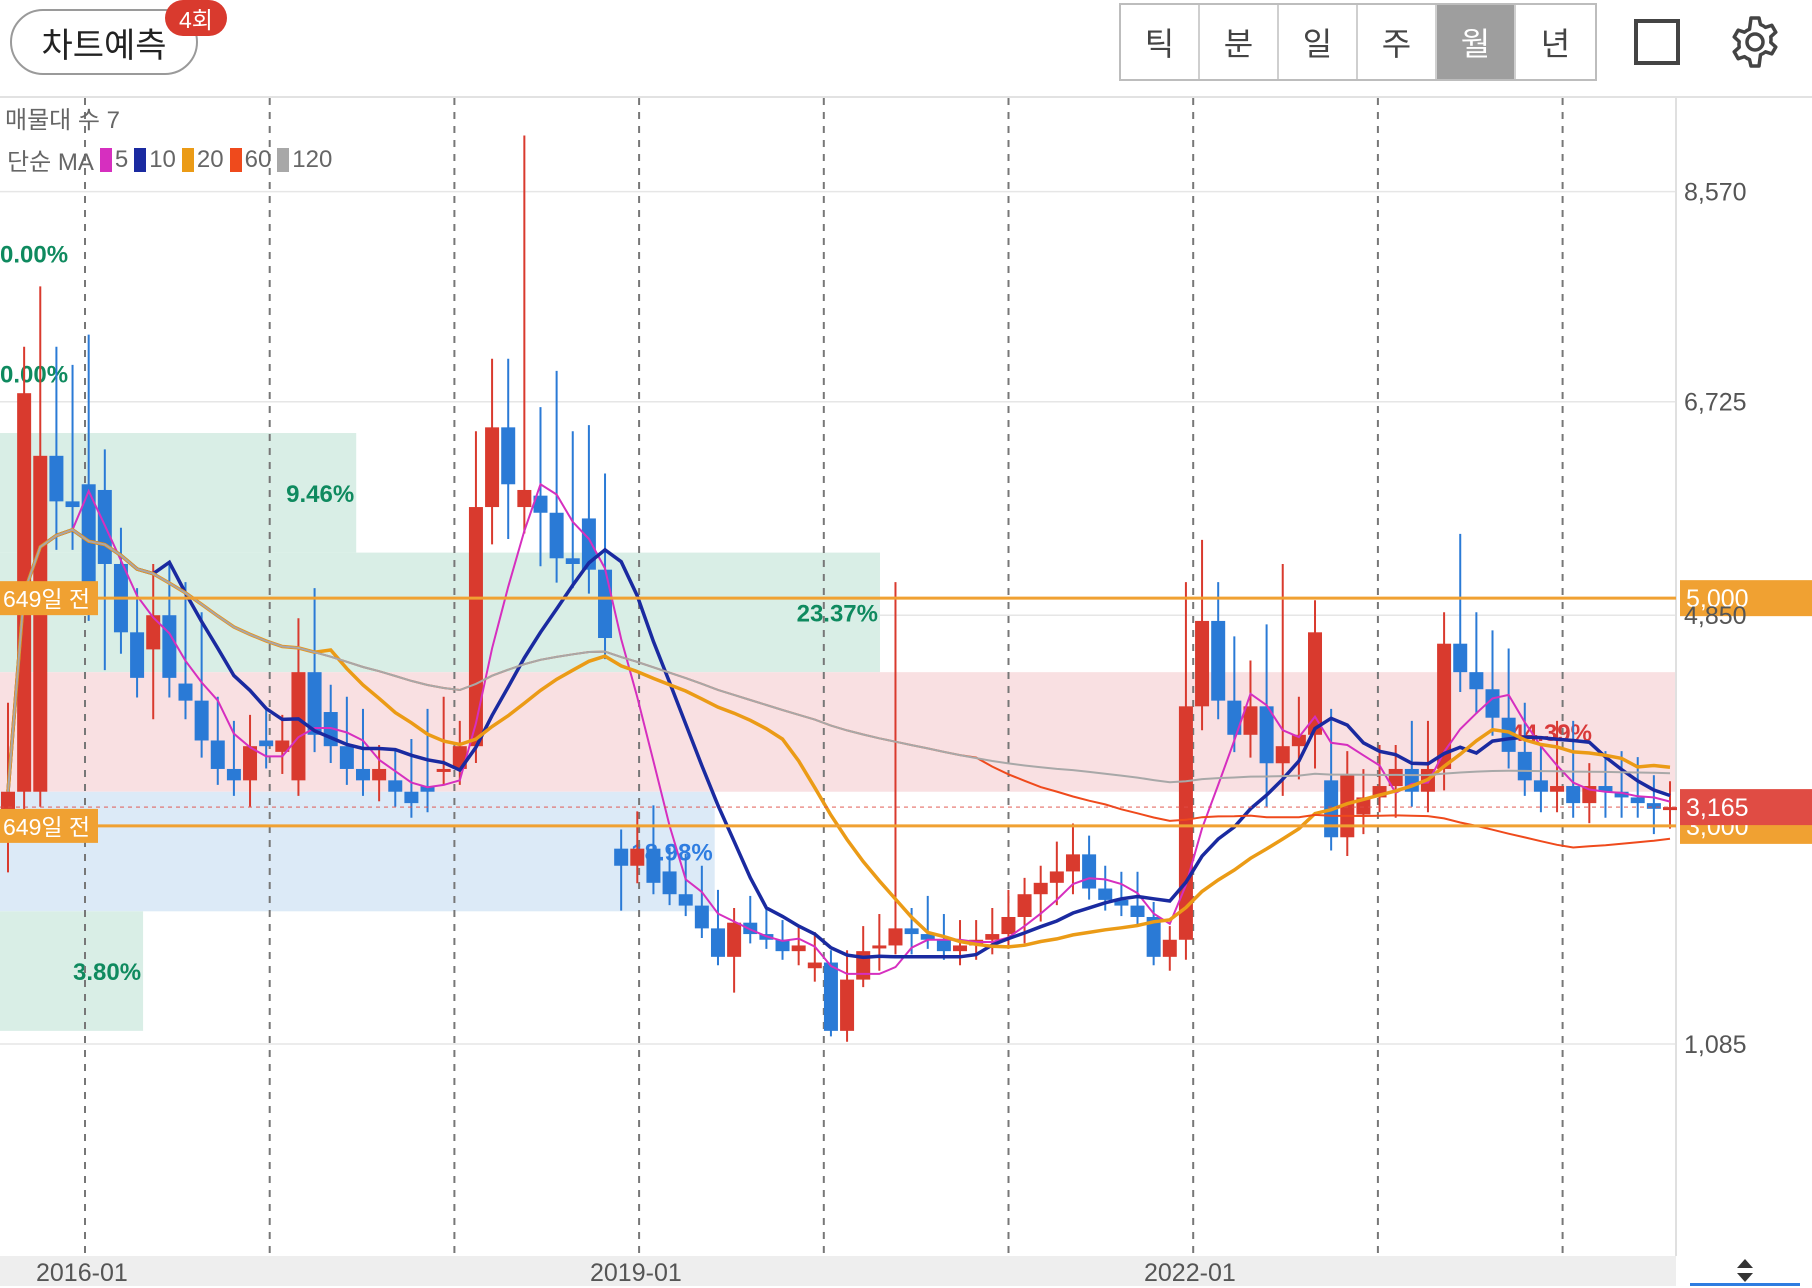  I want to click on volume-profile-legend: 매물대 수 7, so click(63, 120).